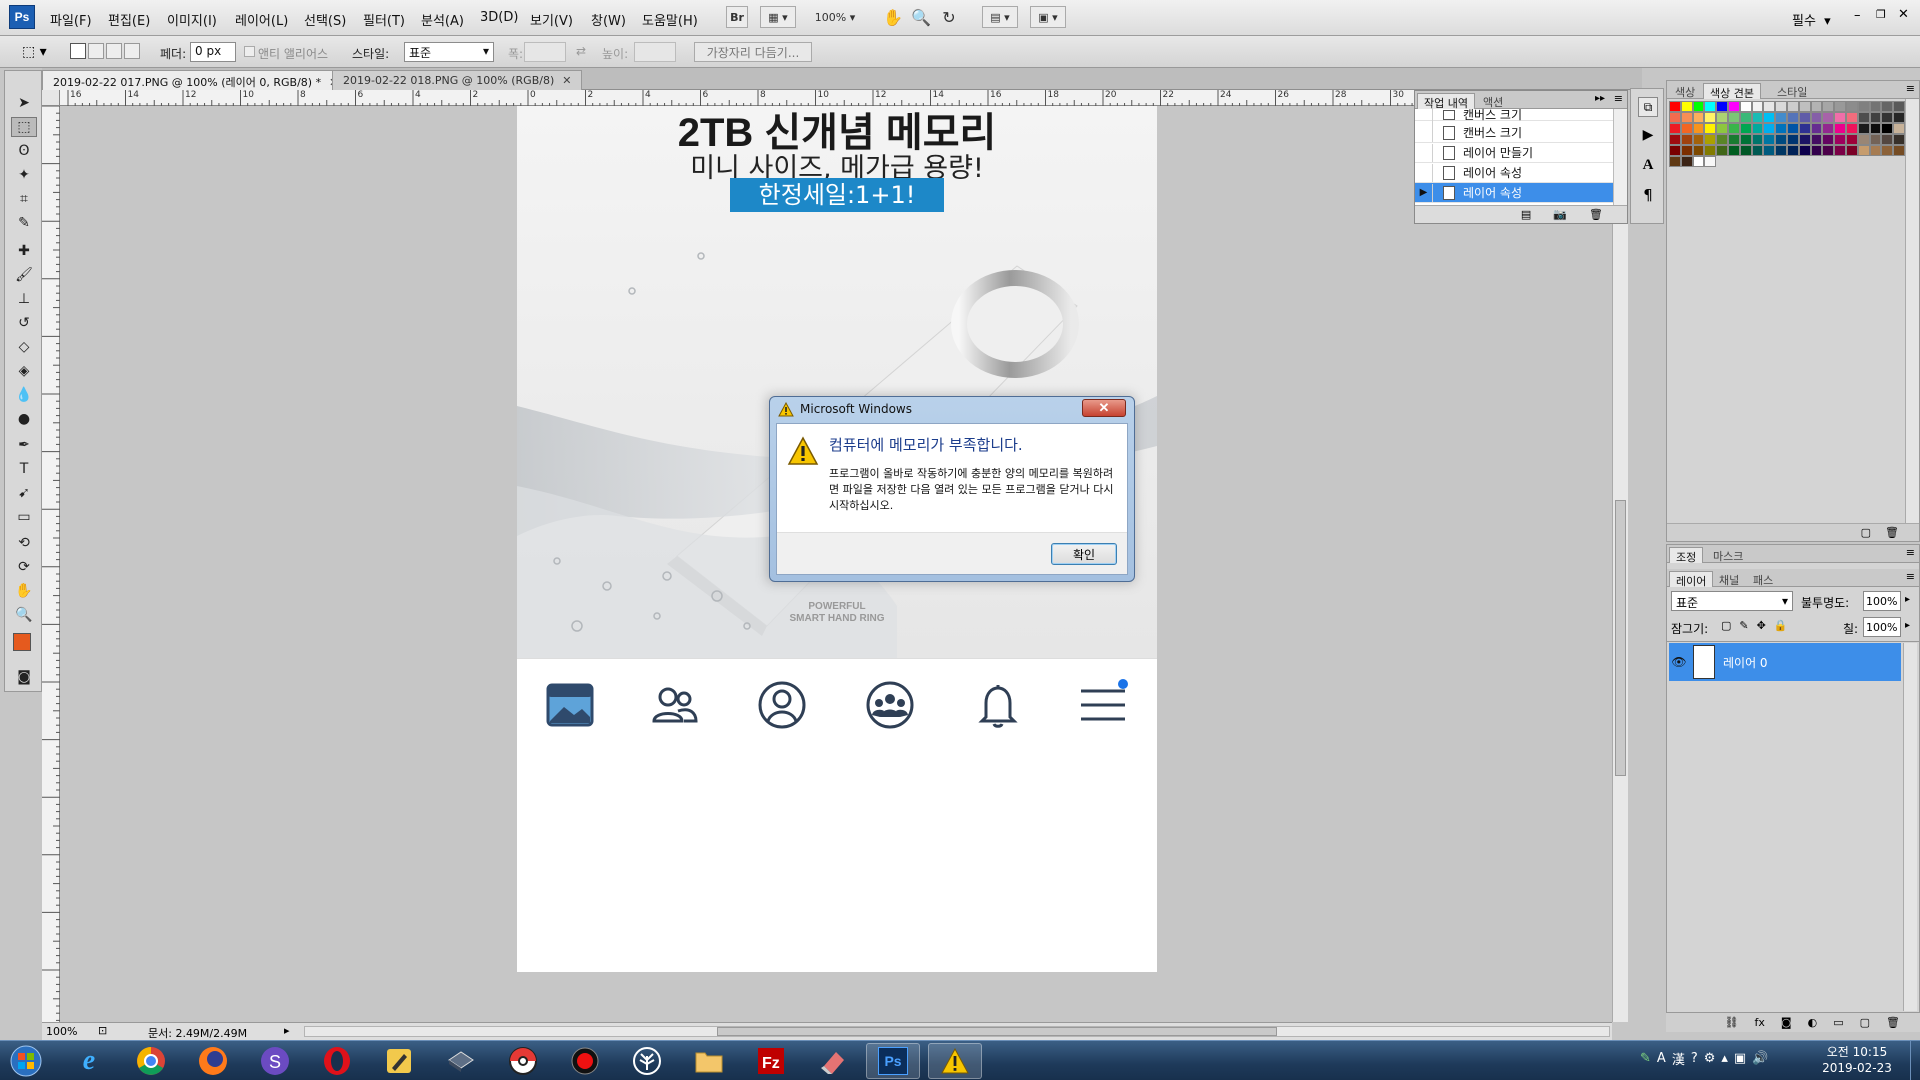  Describe the element at coordinates (1084, 554) in the screenshot. I see `ok-button: 확인` at that location.